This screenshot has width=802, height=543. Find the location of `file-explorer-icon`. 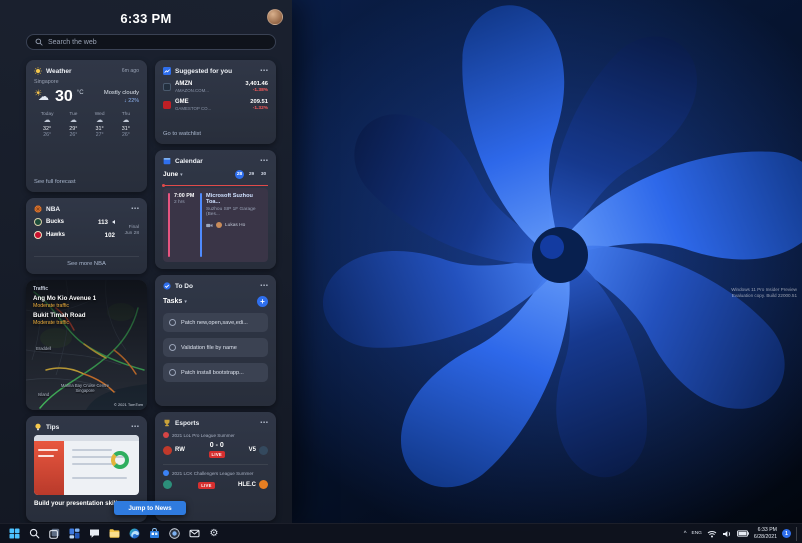

file-explorer-icon is located at coordinates (114, 534).